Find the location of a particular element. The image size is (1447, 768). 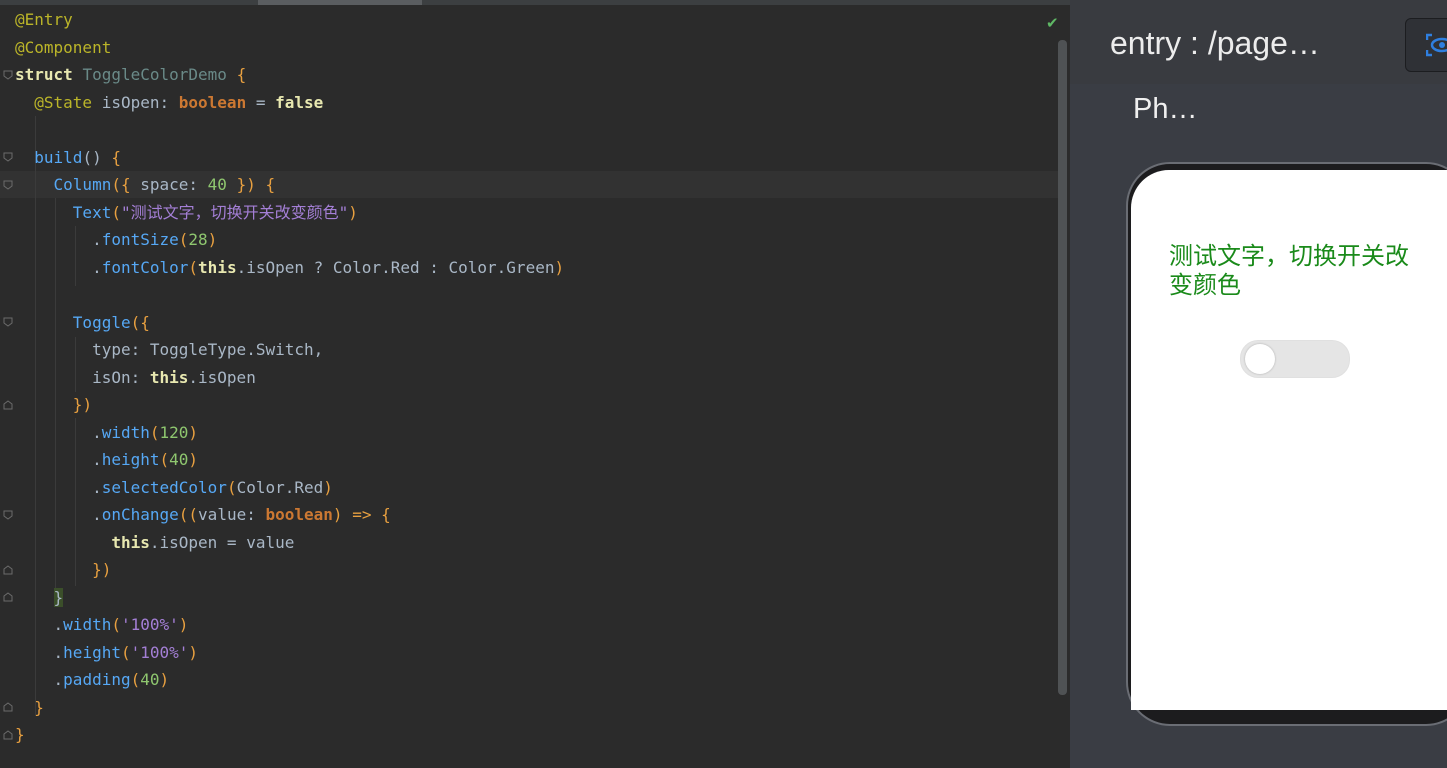

code-line: isOn: this.isOpen is located at coordinates (289, 378).